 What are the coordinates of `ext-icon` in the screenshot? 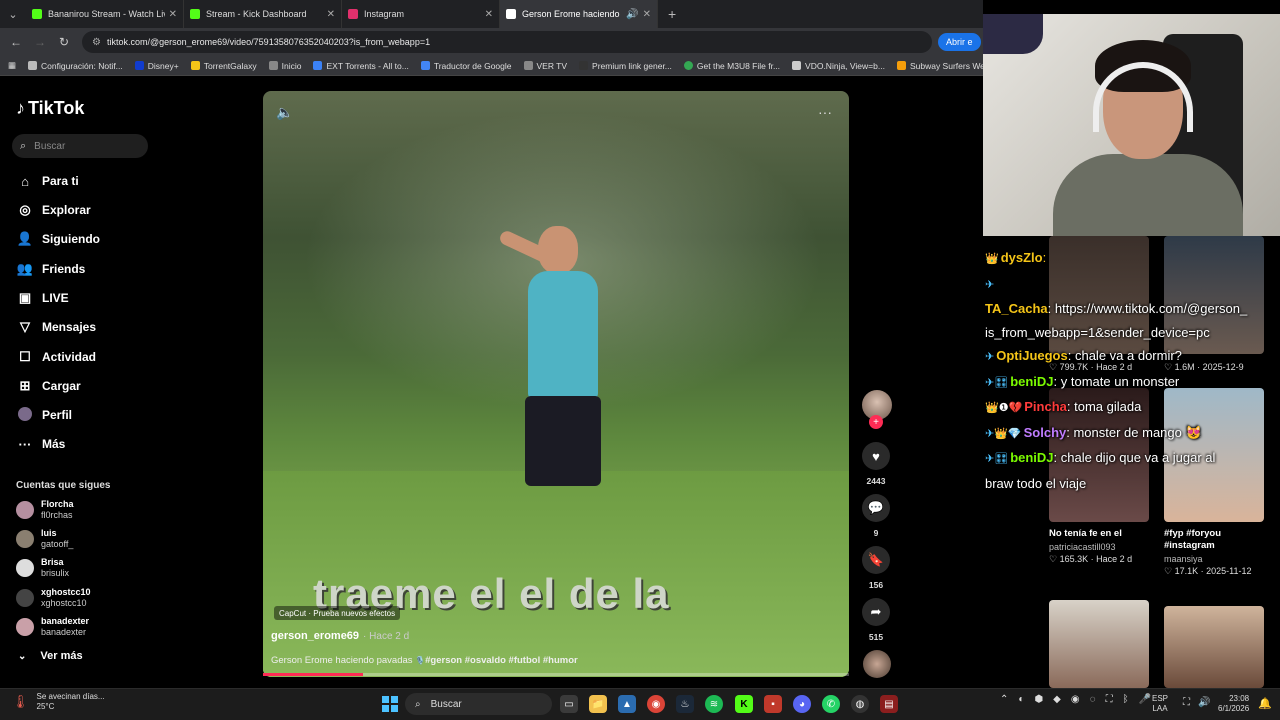 It's located at (318, 65).